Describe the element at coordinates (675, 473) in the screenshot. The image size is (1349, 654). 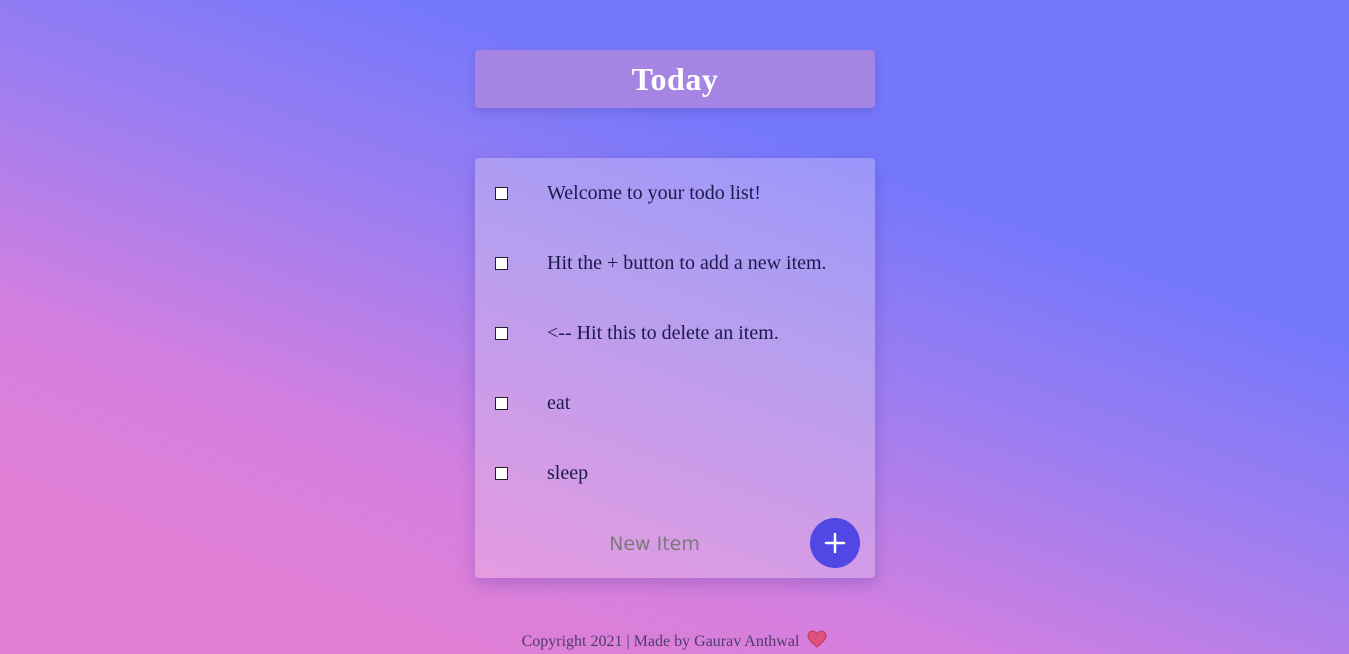
I see `list-item: sleep` at that location.